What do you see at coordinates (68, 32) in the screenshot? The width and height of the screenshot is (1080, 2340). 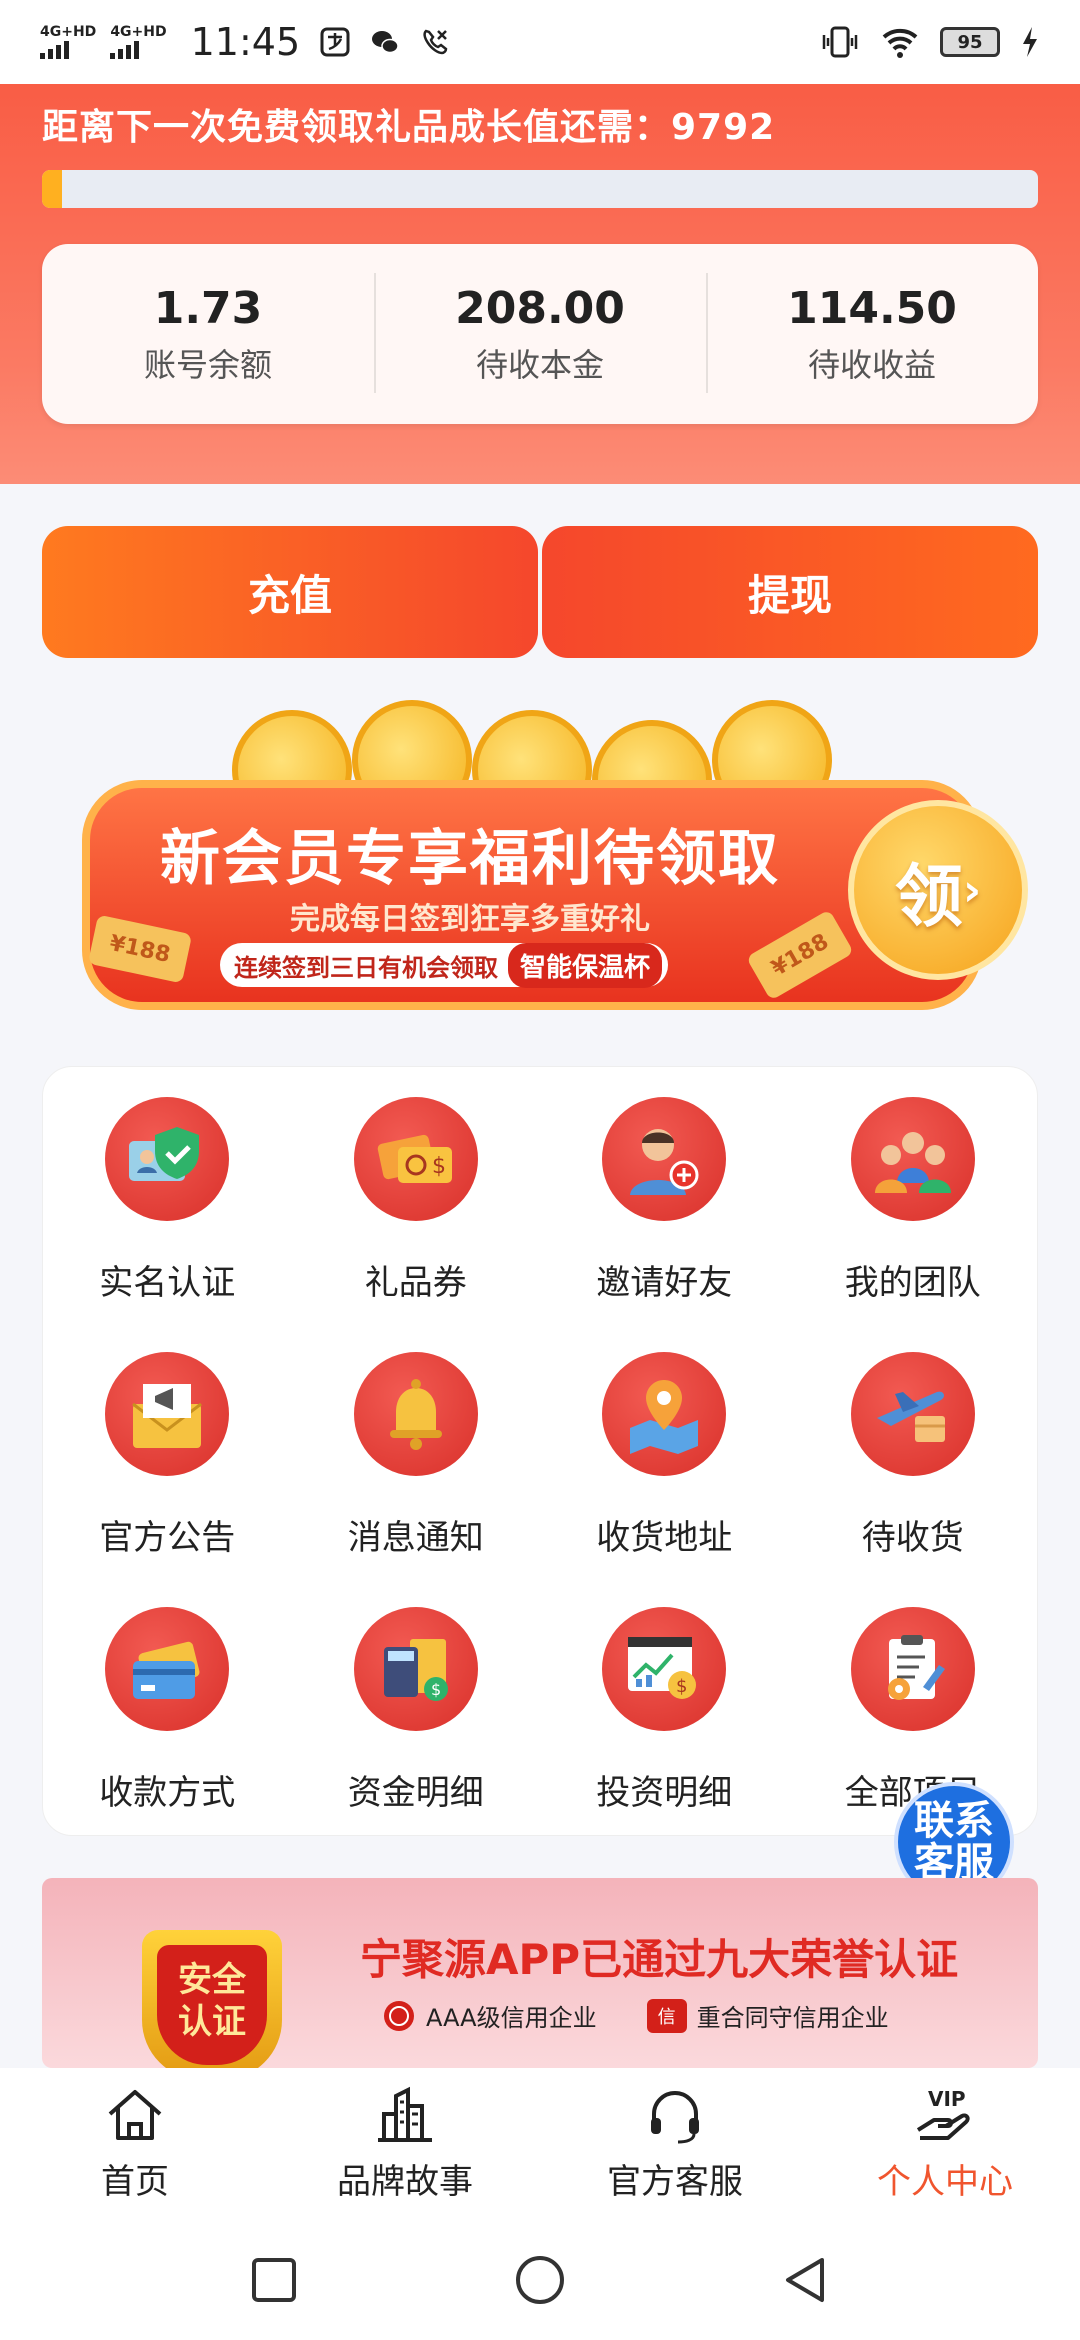 I see `carrier-label-1: 4G+HD` at bounding box center [68, 32].